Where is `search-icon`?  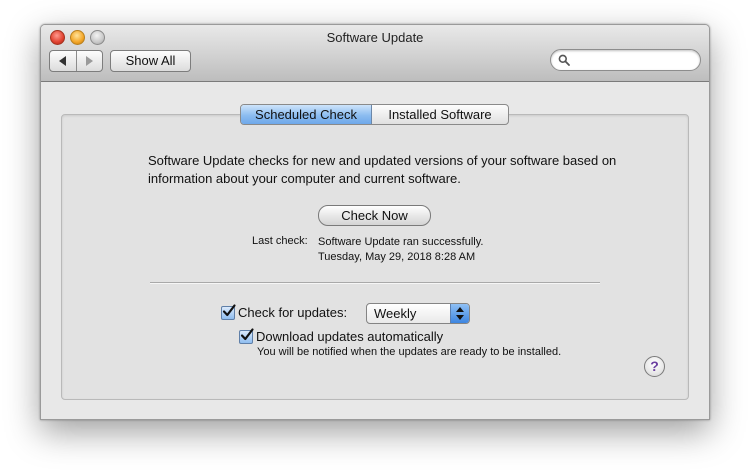
search-icon is located at coordinates (564, 60).